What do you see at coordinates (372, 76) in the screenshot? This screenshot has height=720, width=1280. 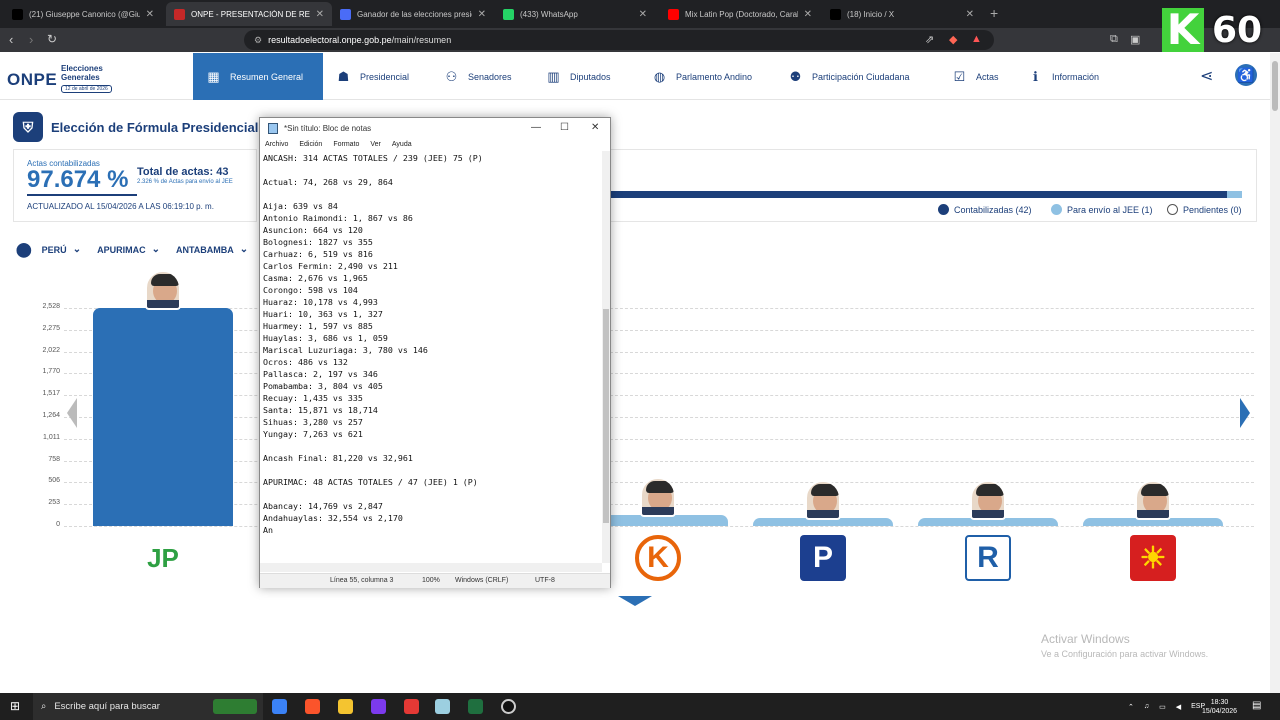 I see `nav-item-presidencial: ☗ Presidencial` at bounding box center [372, 76].